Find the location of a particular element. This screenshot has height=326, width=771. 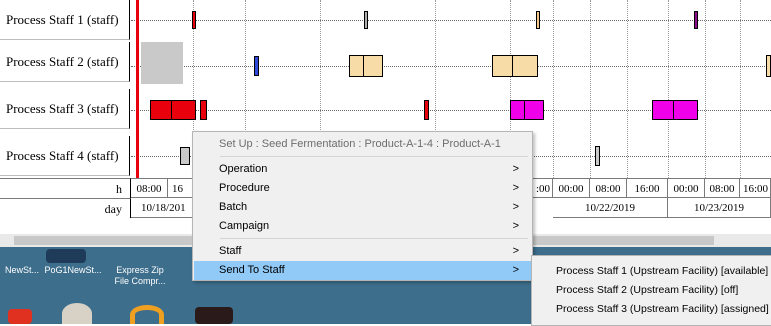

row-label-staff-3: Process Staff 3 (staff) is located at coordinates (65, 109).